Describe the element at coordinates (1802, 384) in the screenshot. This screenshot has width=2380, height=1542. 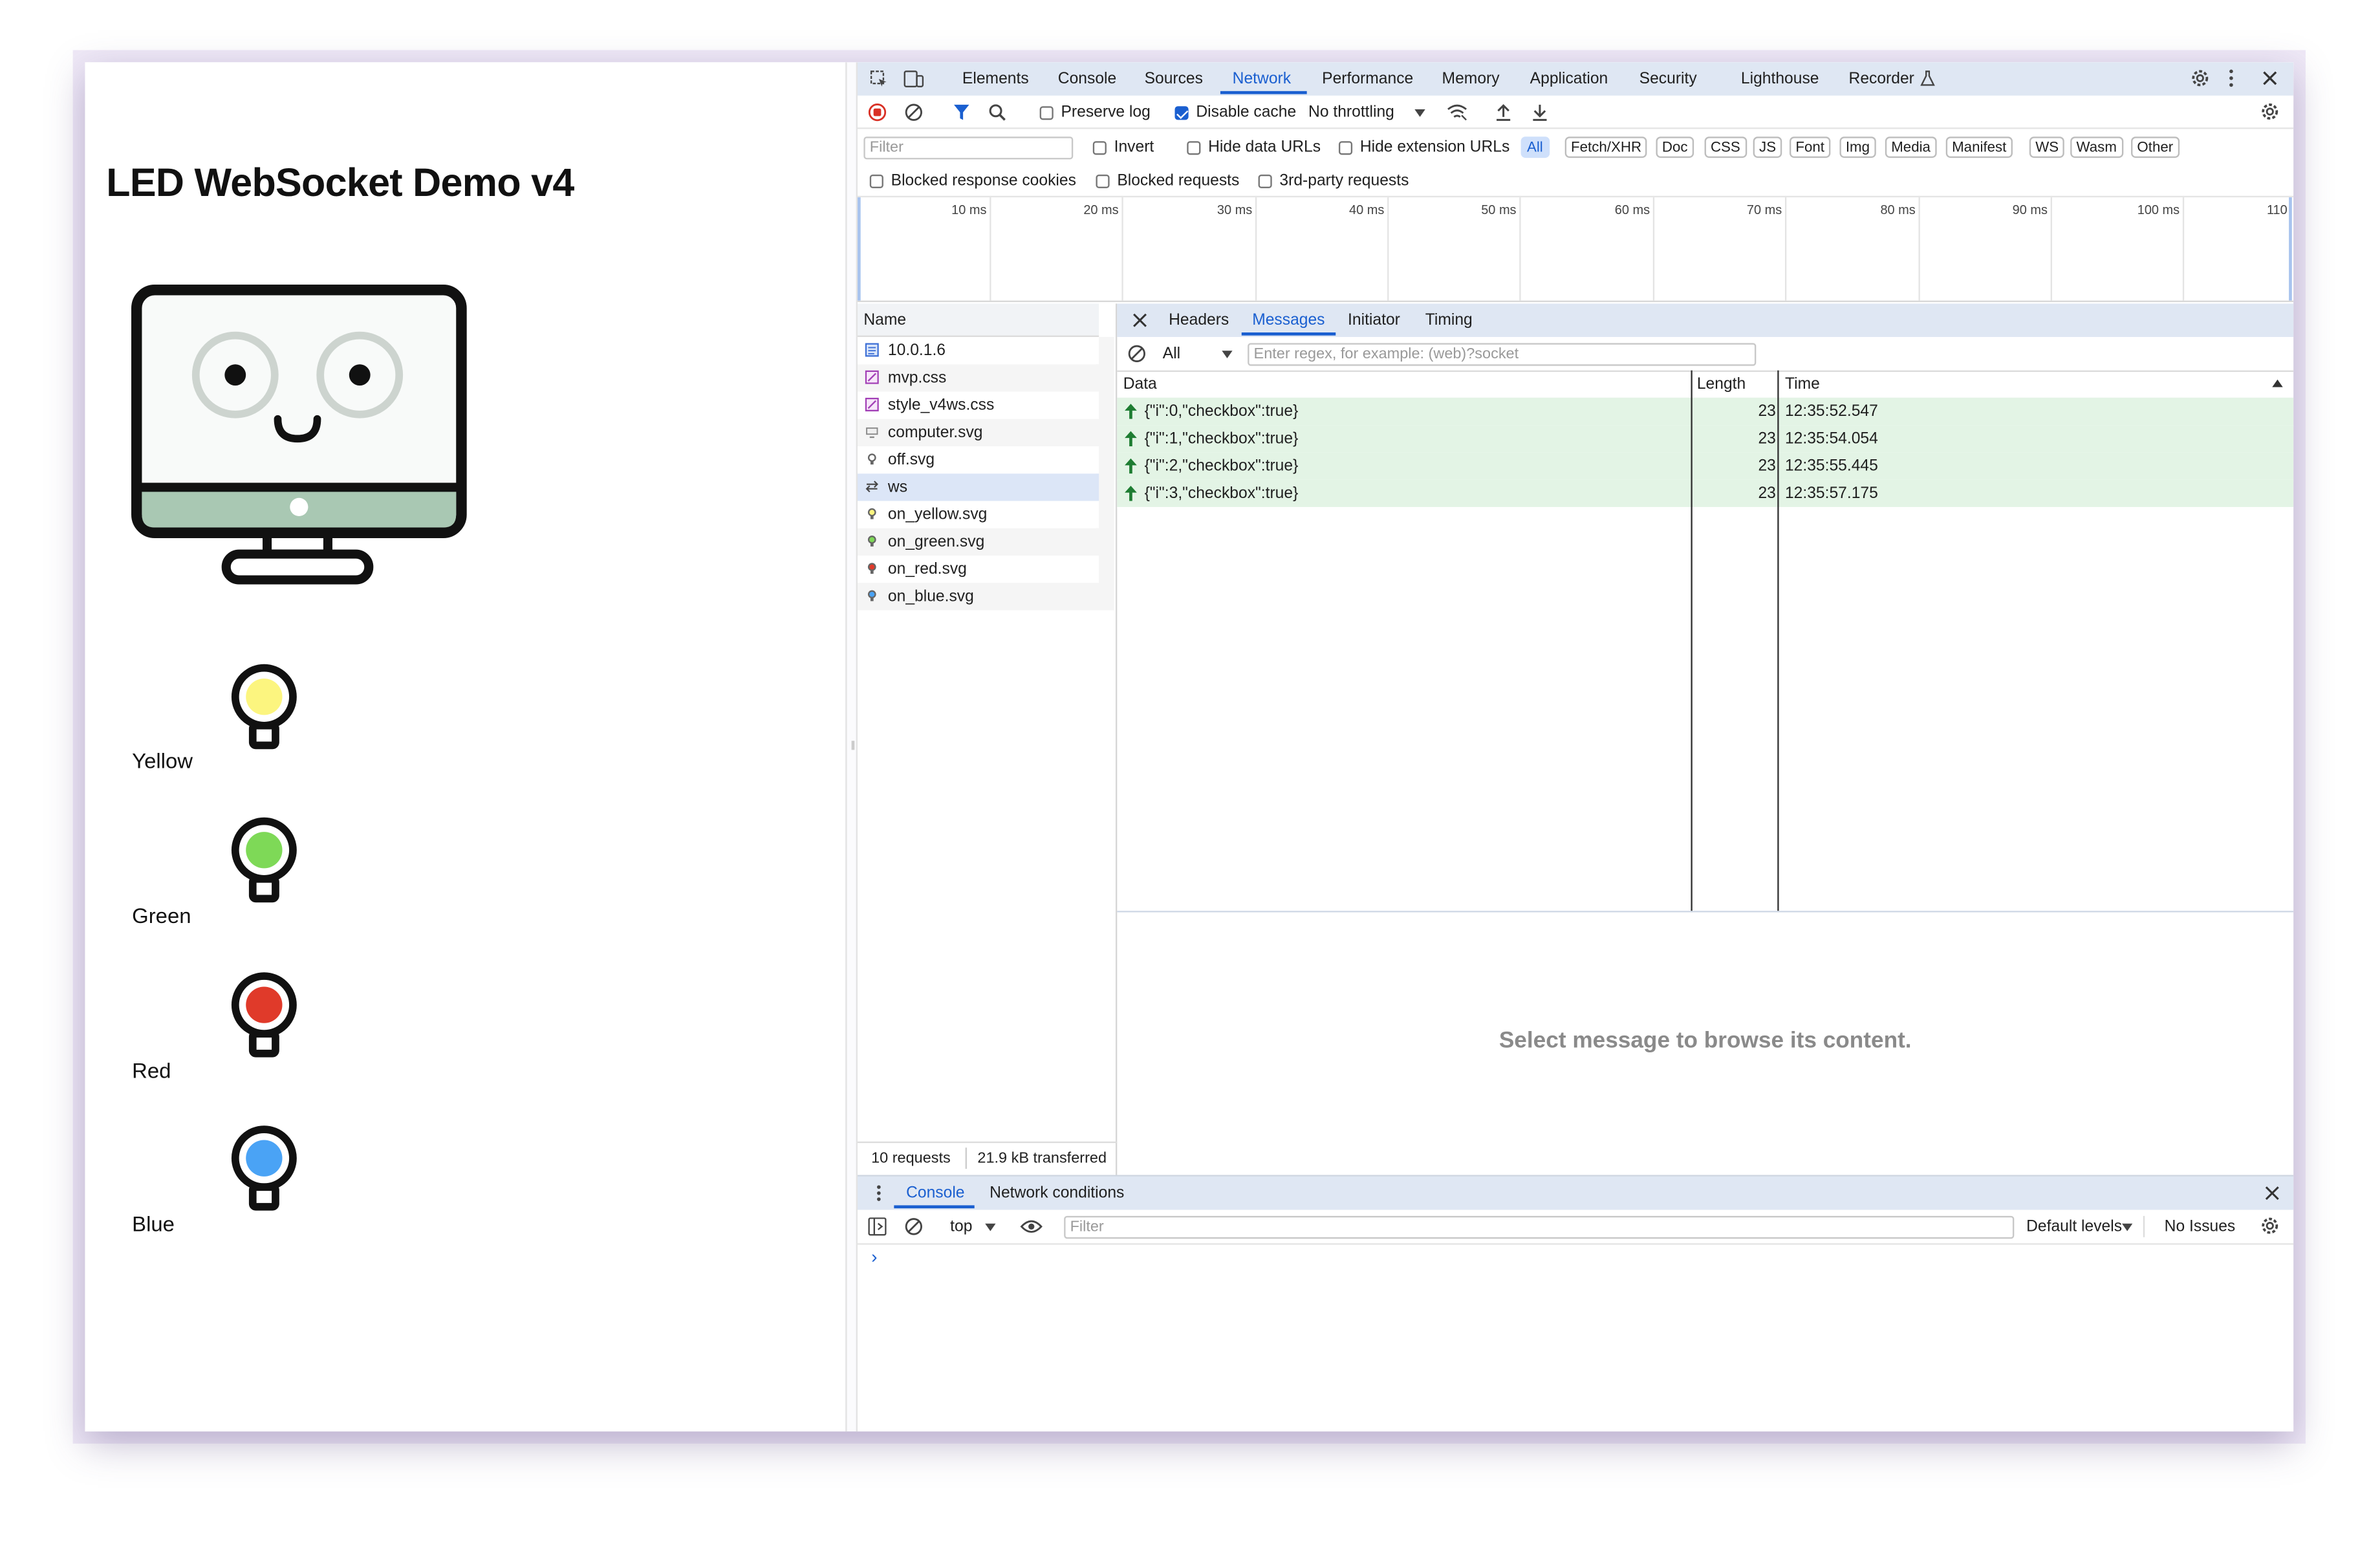
I see `time-column-header: Time` at that location.